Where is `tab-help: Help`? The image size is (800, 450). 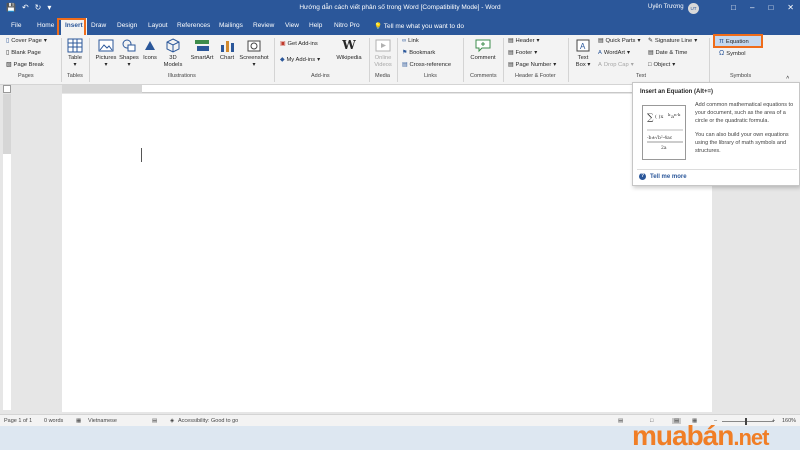
tab-help: Help is located at coordinates (315, 25).